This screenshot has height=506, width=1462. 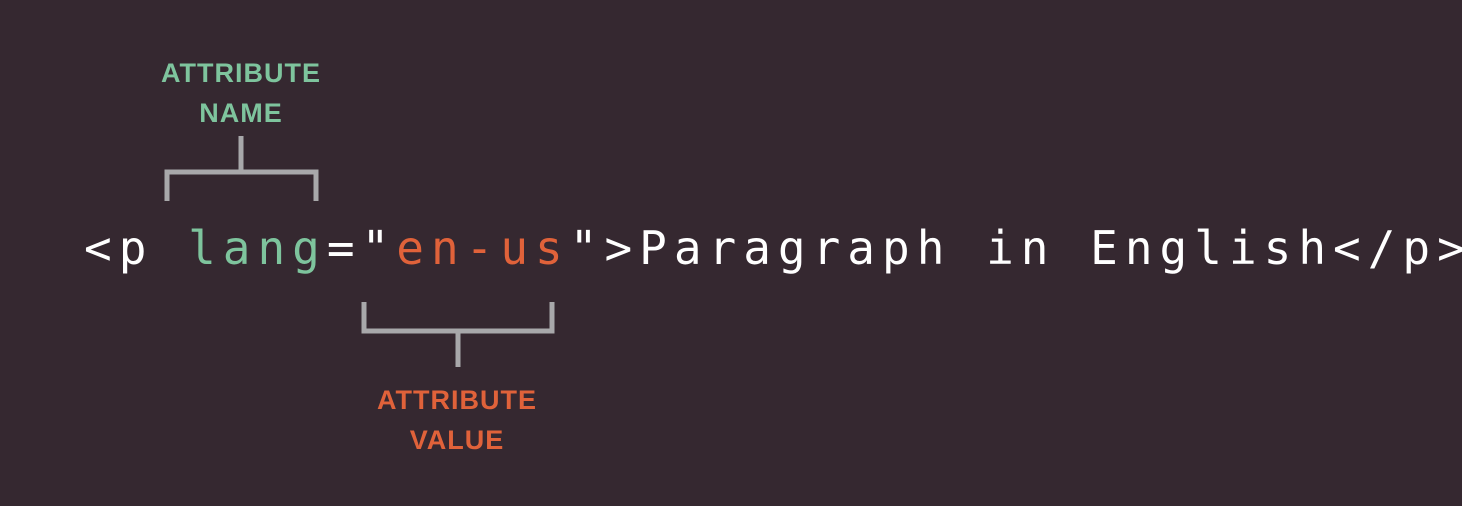 What do you see at coordinates (136, 248) in the screenshot?
I see `code-open-tag-start: <p` at bounding box center [136, 248].